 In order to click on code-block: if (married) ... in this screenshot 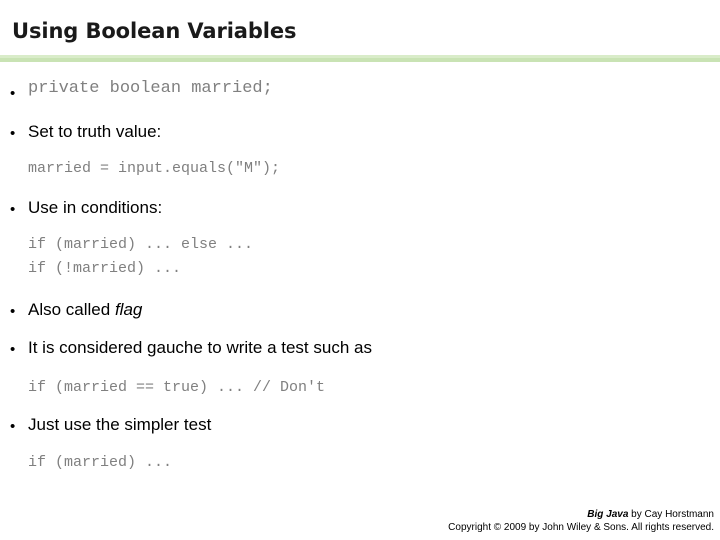, I will do `click(100, 462)`.